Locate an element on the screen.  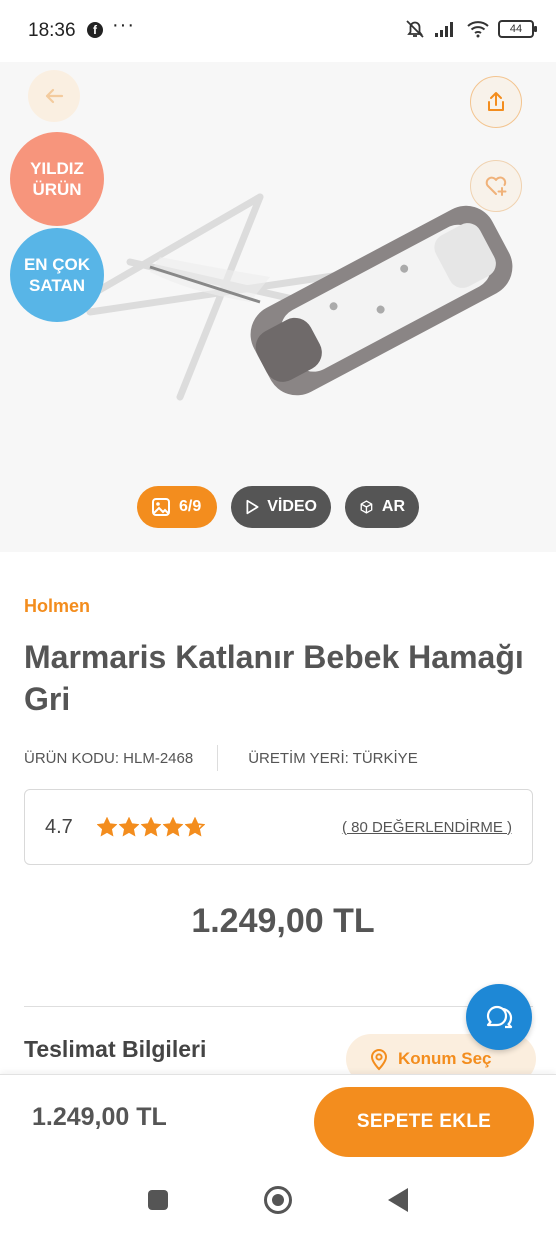
video-button: VİDEO is located at coordinates (281, 507).